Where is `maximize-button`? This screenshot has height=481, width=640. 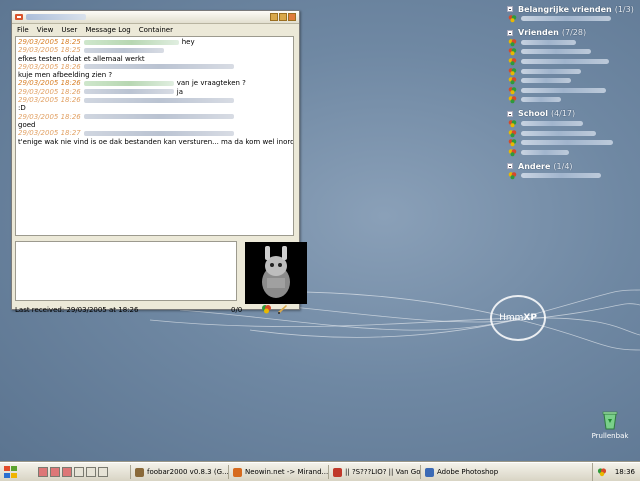
maximize-button is located at coordinates (283, 17).